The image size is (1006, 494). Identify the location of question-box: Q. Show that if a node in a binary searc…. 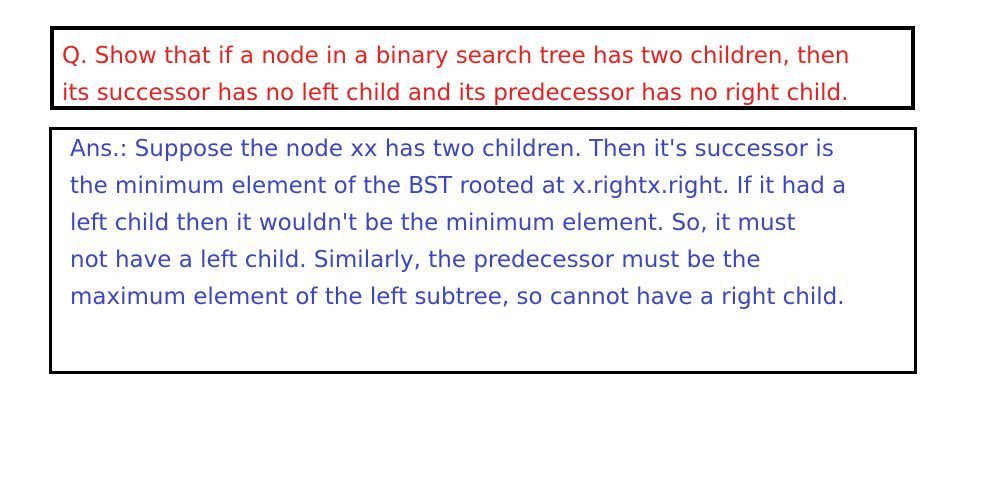
(482, 68).